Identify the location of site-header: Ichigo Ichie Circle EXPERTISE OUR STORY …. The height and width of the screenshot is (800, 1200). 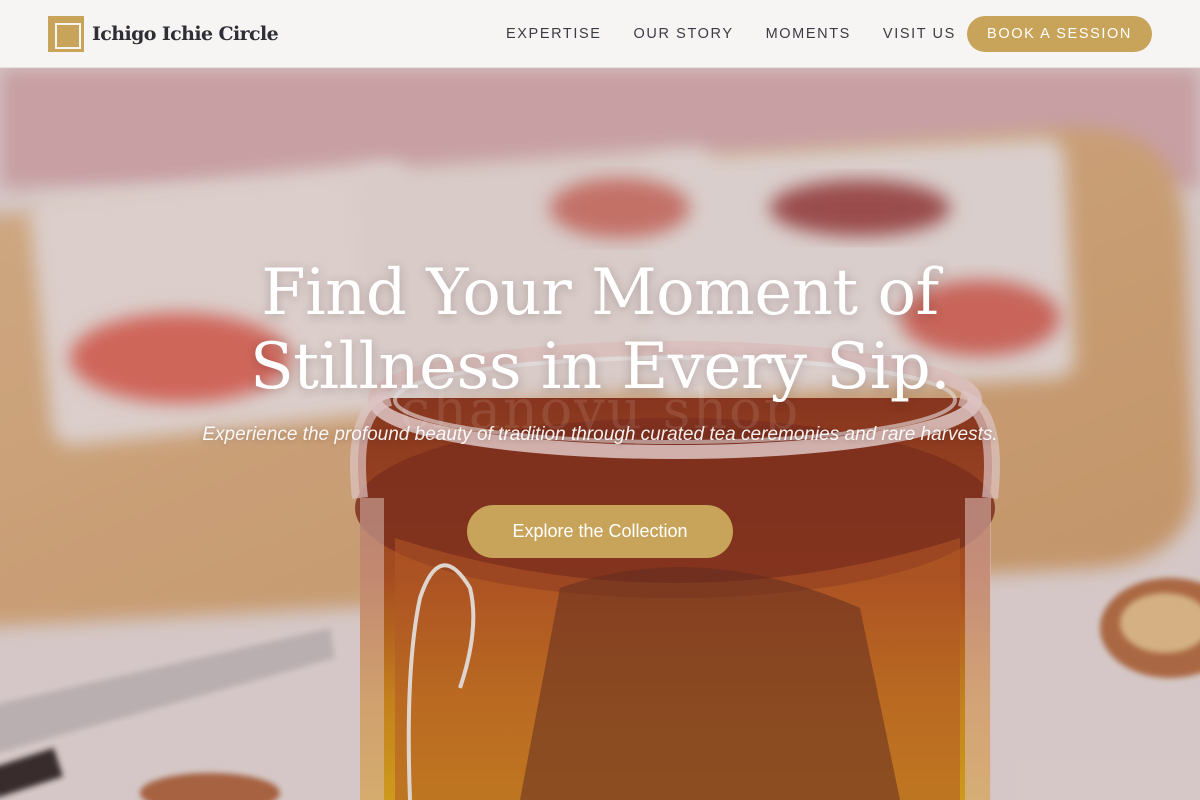
(600, 34).